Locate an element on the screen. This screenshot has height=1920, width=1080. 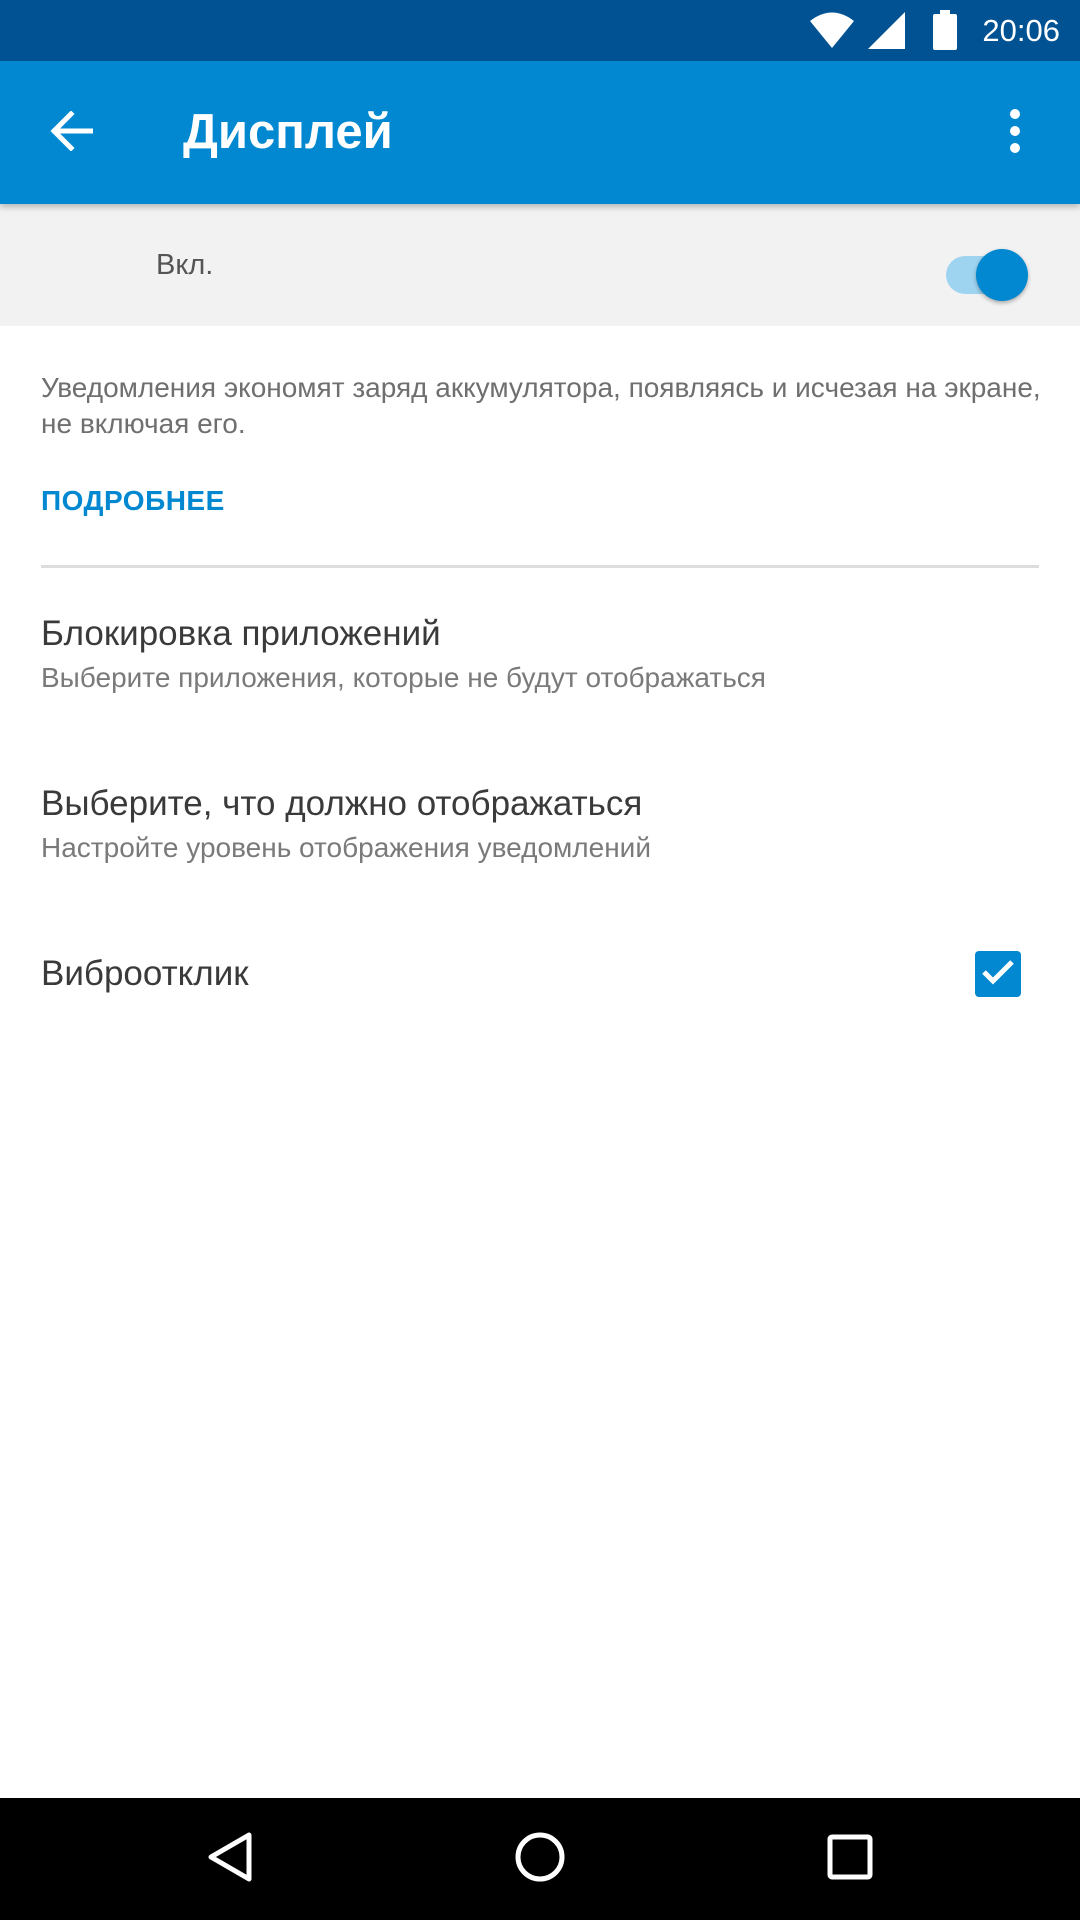
pref-title: Выберите, что должно отображаться is located at coordinates (342, 803).